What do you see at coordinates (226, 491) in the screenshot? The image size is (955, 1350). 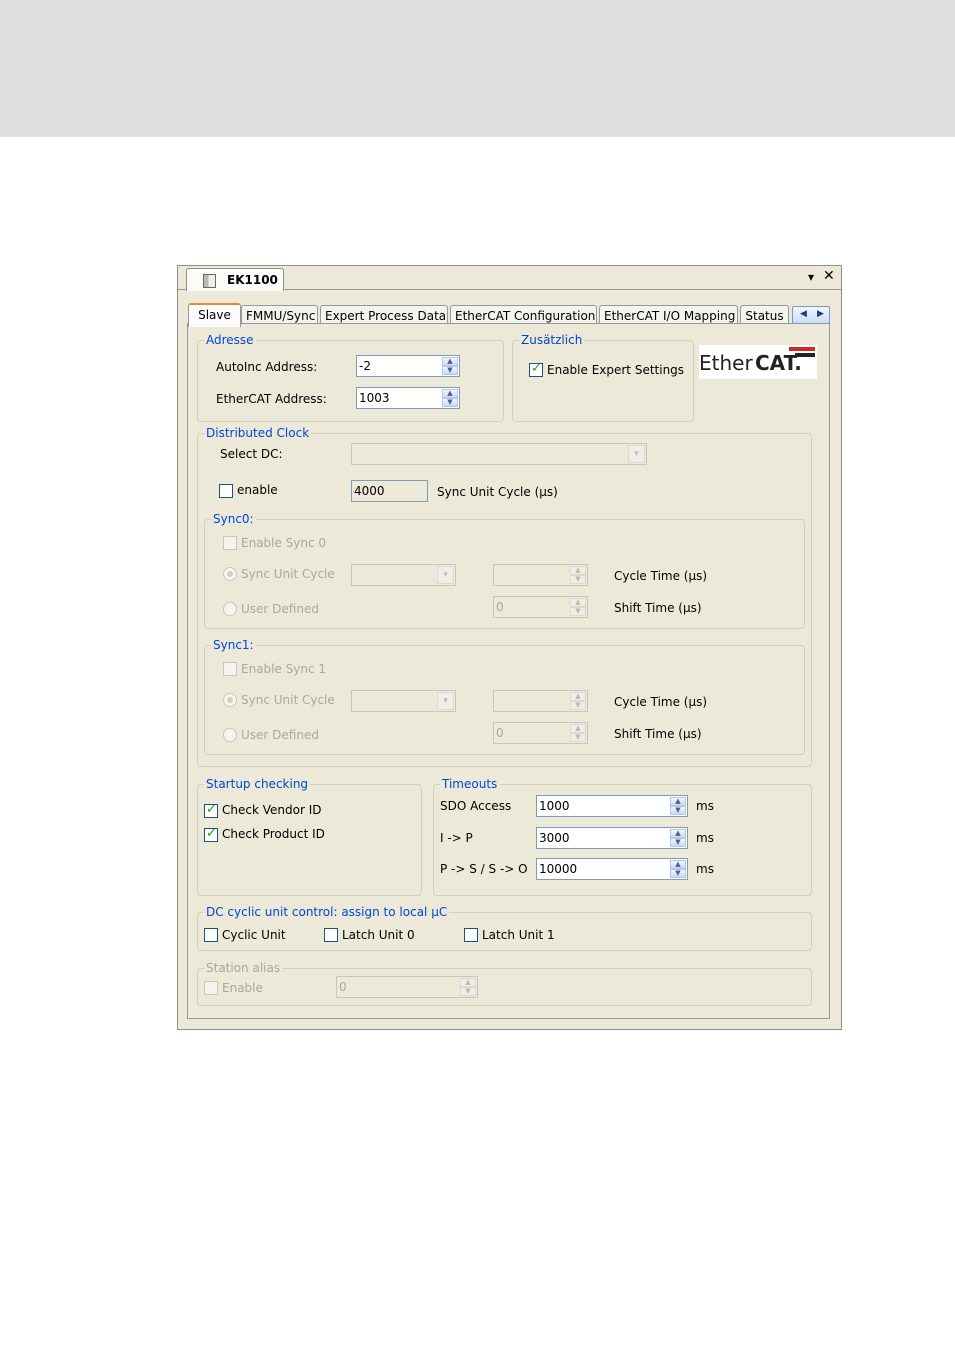 I see `dc-enable-checkbox` at bounding box center [226, 491].